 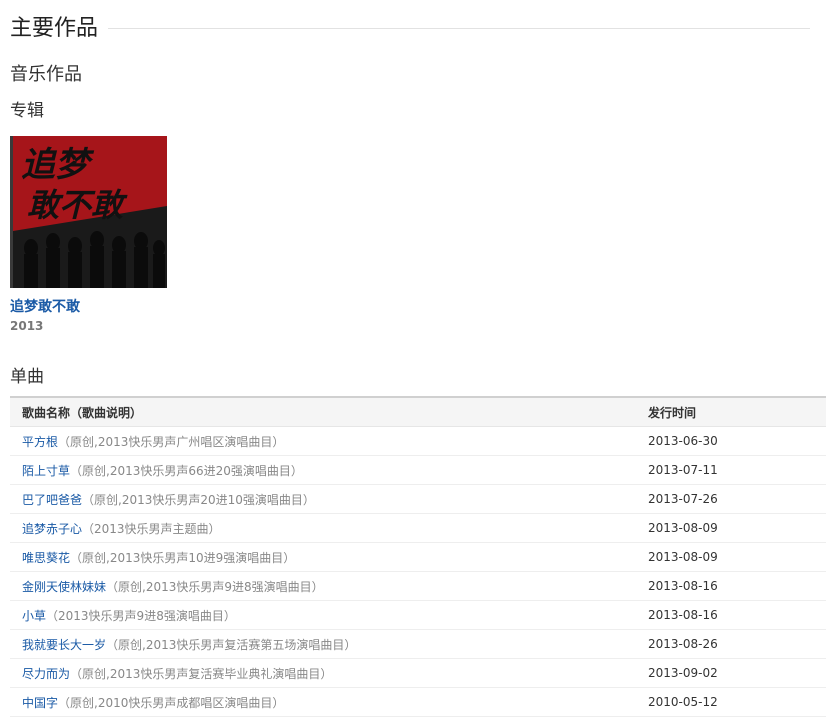 I want to click on album-card: 追梦 敢不敢 追梦敢不敢 2013, so click(x=90, y=234).